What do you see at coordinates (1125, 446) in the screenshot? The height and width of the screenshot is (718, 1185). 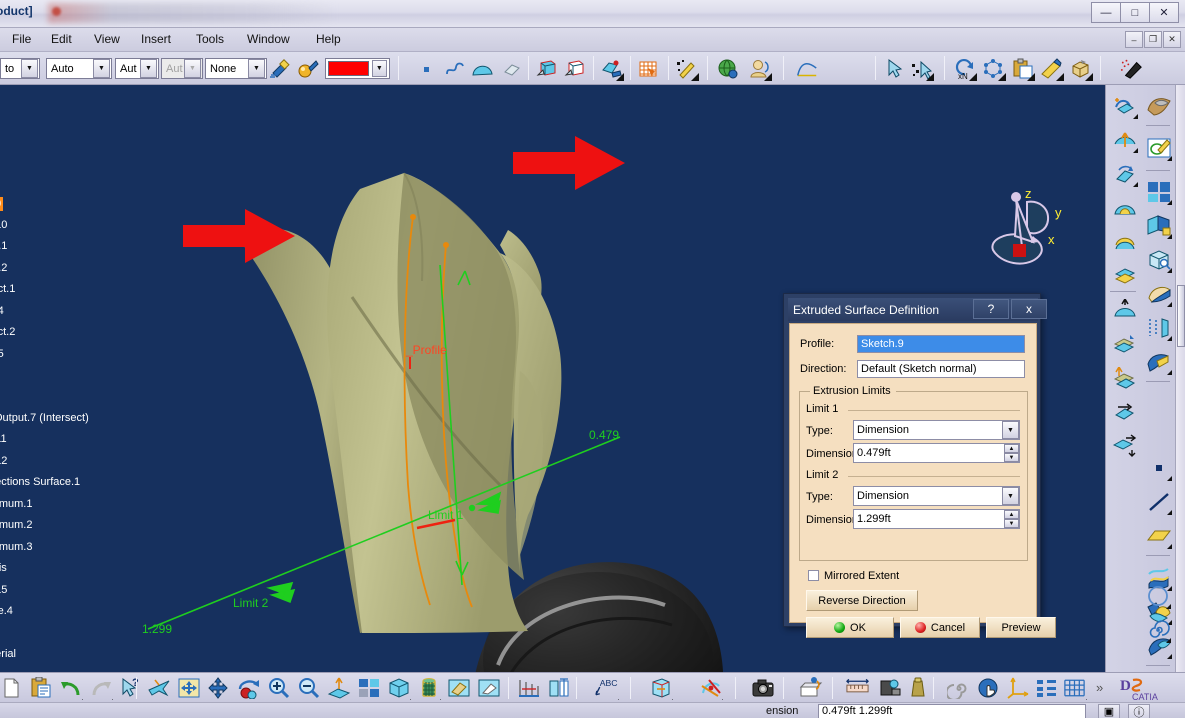 I see `translate-surface-icon` at bounding box center [1125, 446].